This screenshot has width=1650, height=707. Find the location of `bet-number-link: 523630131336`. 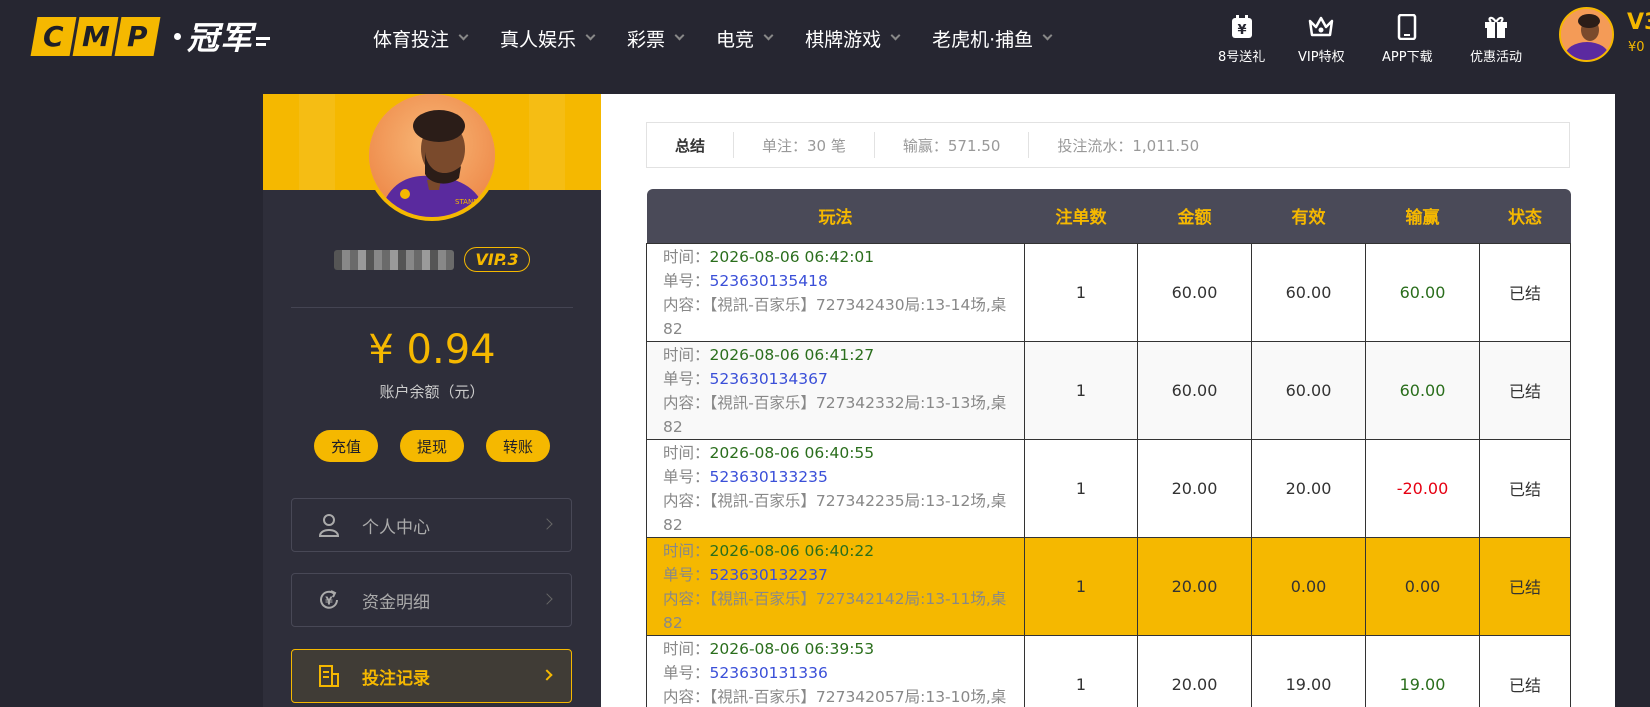

bet-number-link: 523630131336 is located at coordinates (769, 673).